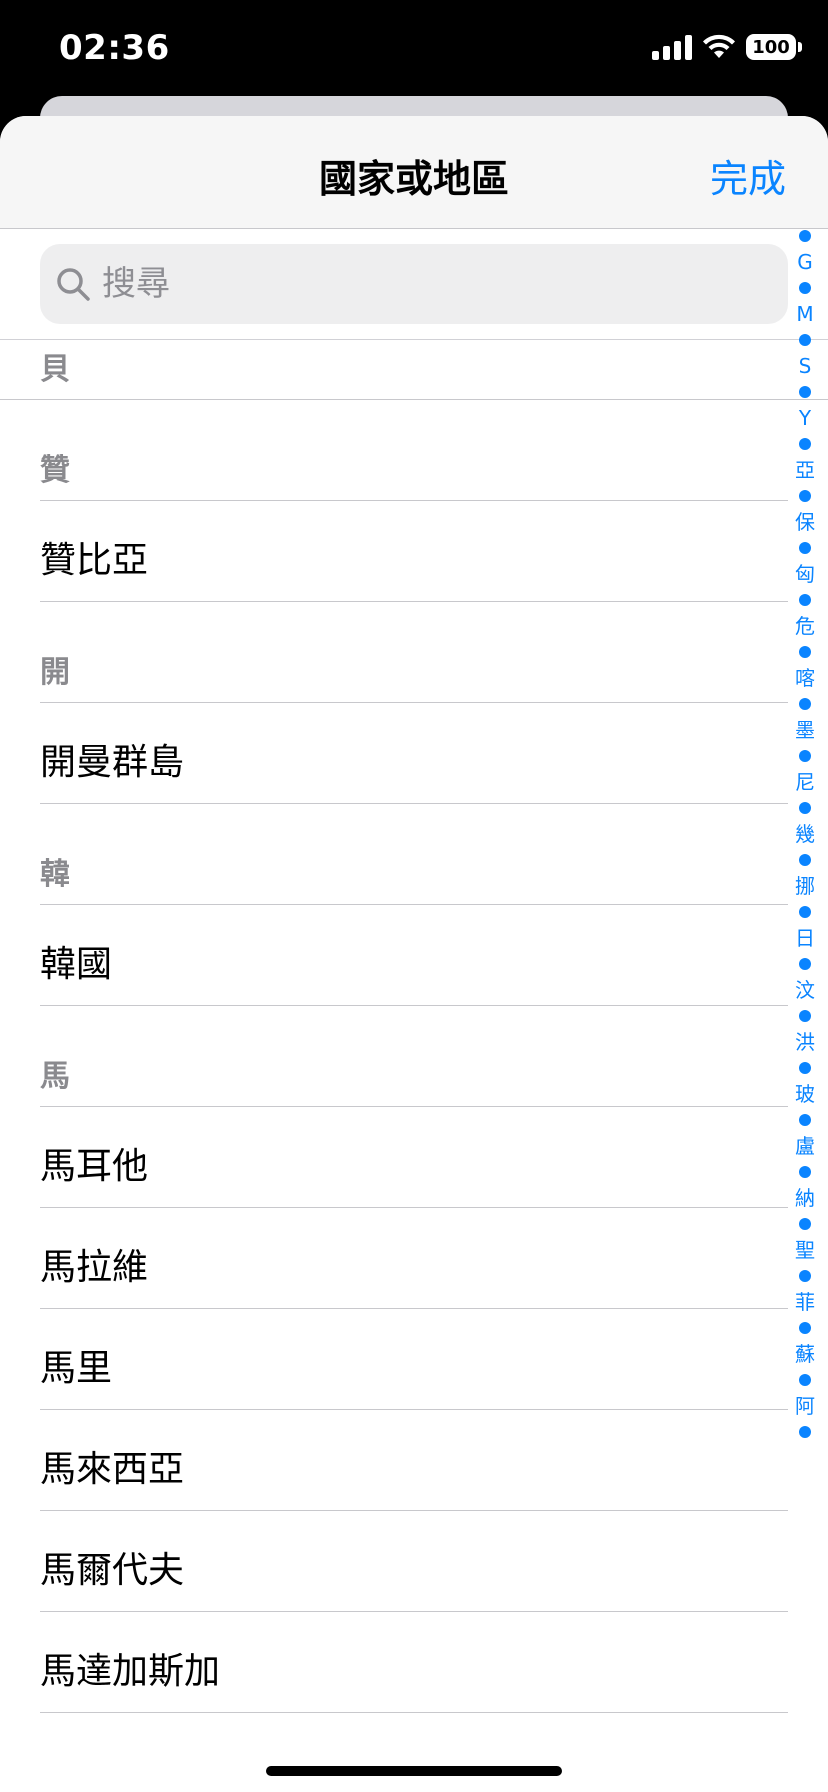 Image resolution: width=828 pixels, height=1792 pixels. What do you see at coordinates (414, 1771) in the screenshot?
I see `home-indicator` at bounding box center [414, 1771].